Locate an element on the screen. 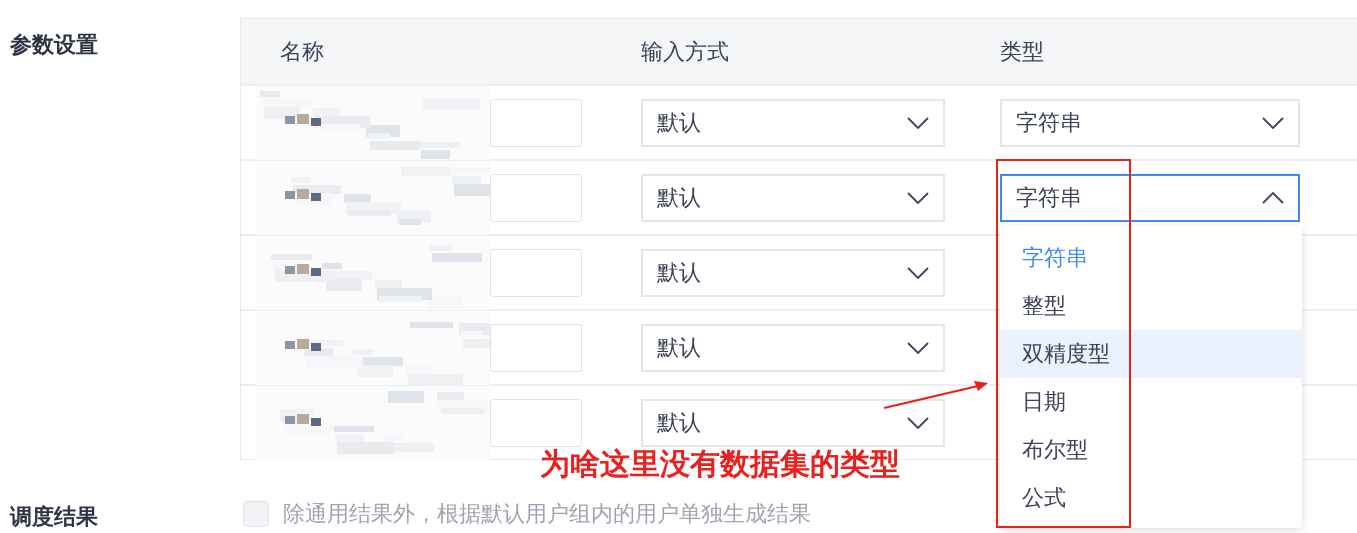 This screenshot has width=1357, height=533. dropdown-option: 日期 is located at coordinates (1151, 402).